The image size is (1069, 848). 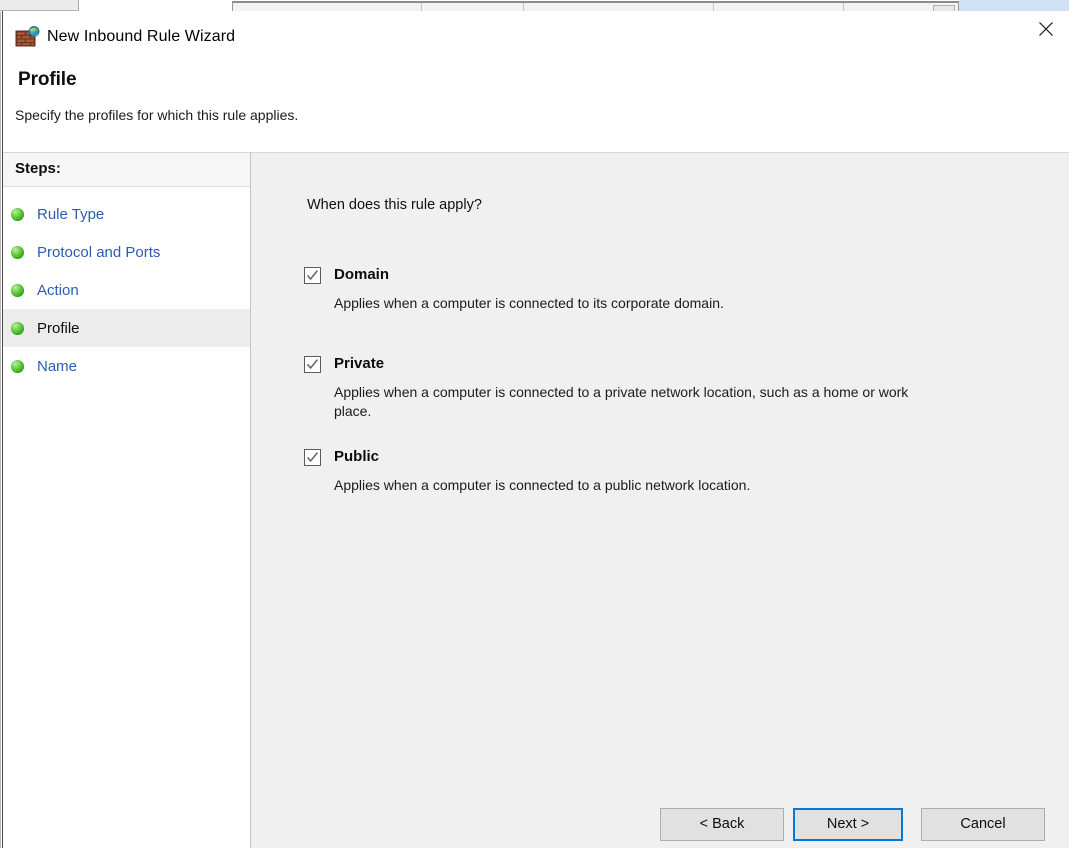 I want to click on option-domain-label: Domain, so click(x=362, y=274).